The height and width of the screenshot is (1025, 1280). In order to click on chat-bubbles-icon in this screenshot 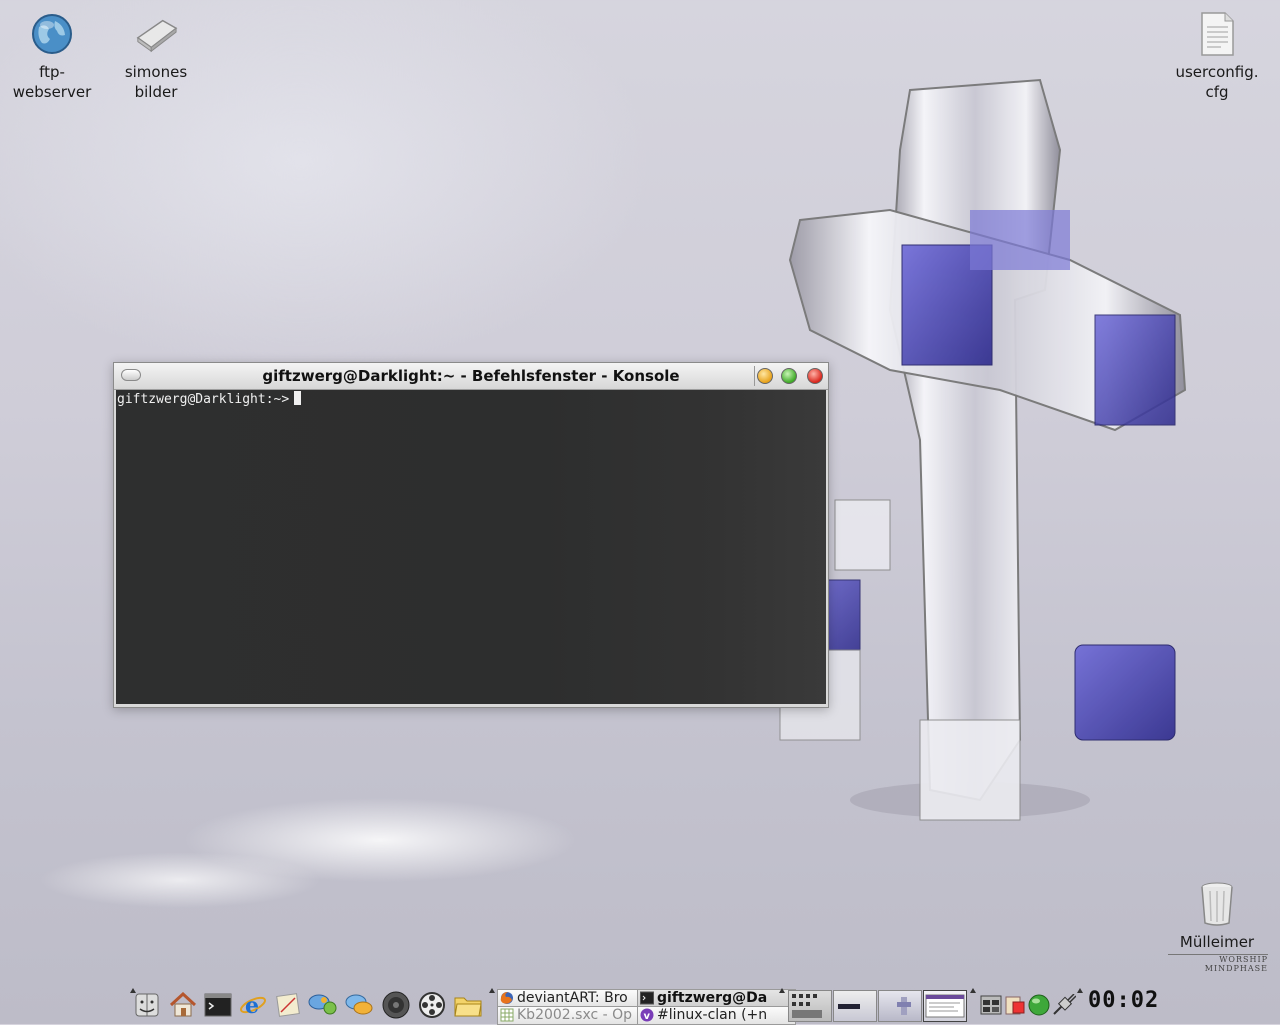, I will do `click(359, 1005)`.